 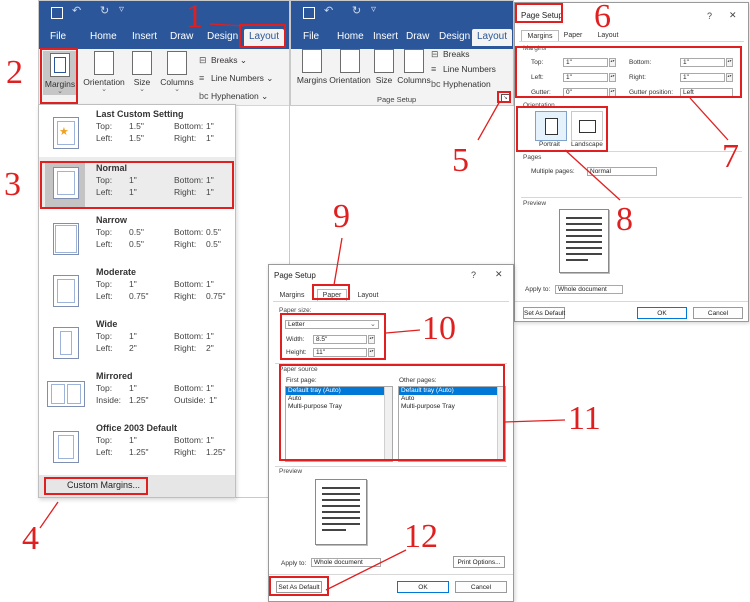 What do you see at coordinates (140, 114) in the screenshot?
I see `preset-name: Last Custom Setting` at bounding box center [140, 114].